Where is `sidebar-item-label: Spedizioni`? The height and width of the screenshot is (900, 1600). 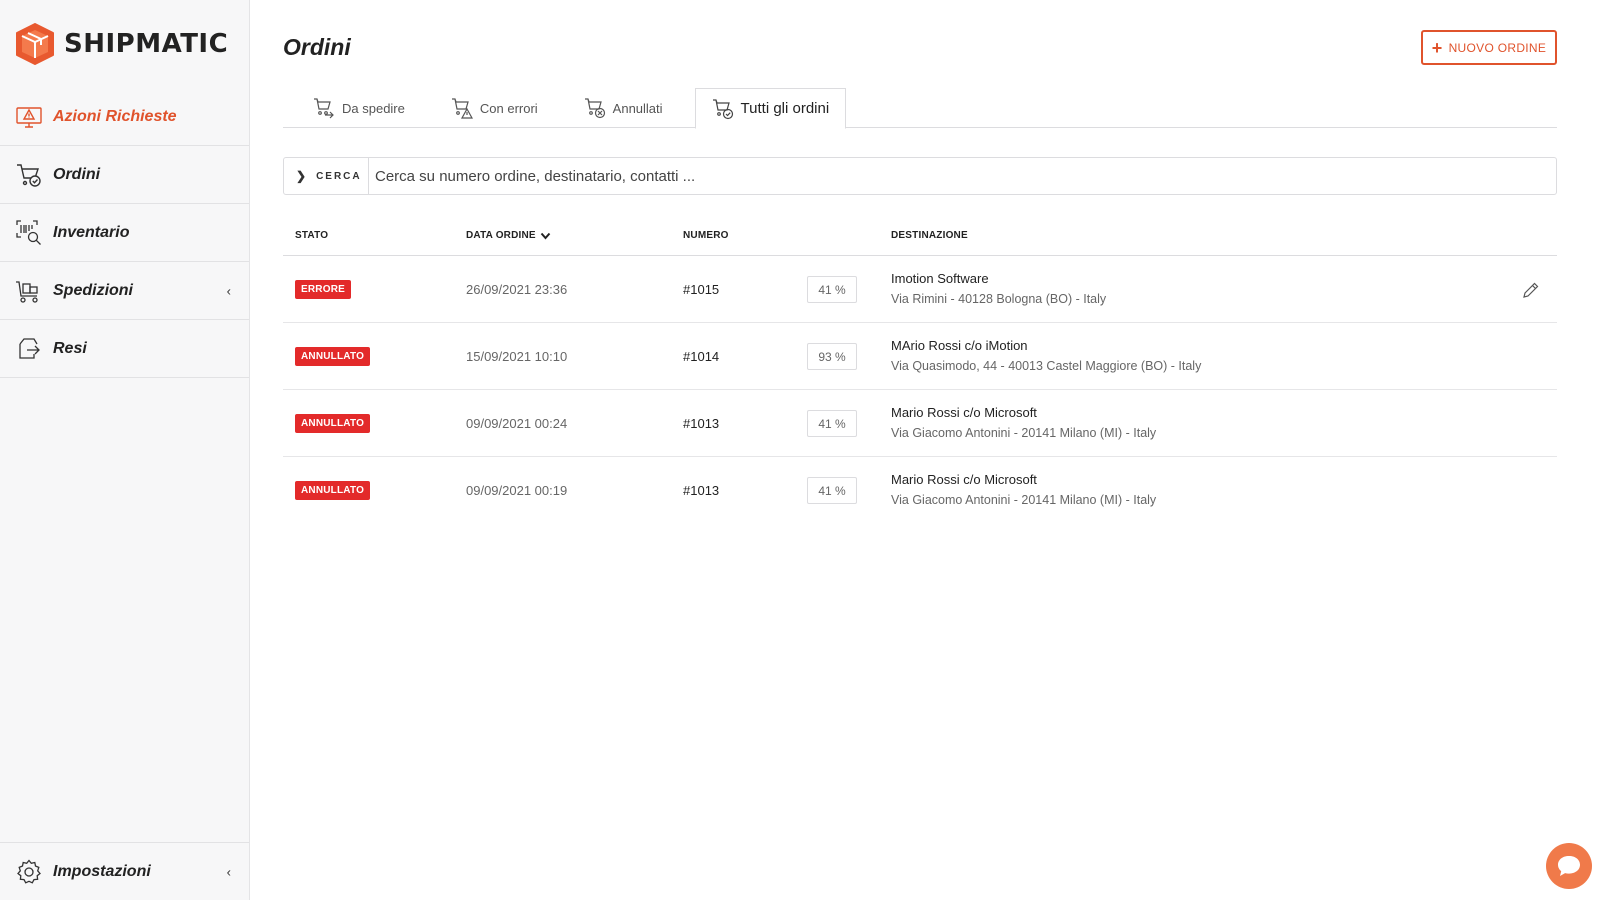 sidebar-item-label: Spedizioni is located at coordinates (93, 290).